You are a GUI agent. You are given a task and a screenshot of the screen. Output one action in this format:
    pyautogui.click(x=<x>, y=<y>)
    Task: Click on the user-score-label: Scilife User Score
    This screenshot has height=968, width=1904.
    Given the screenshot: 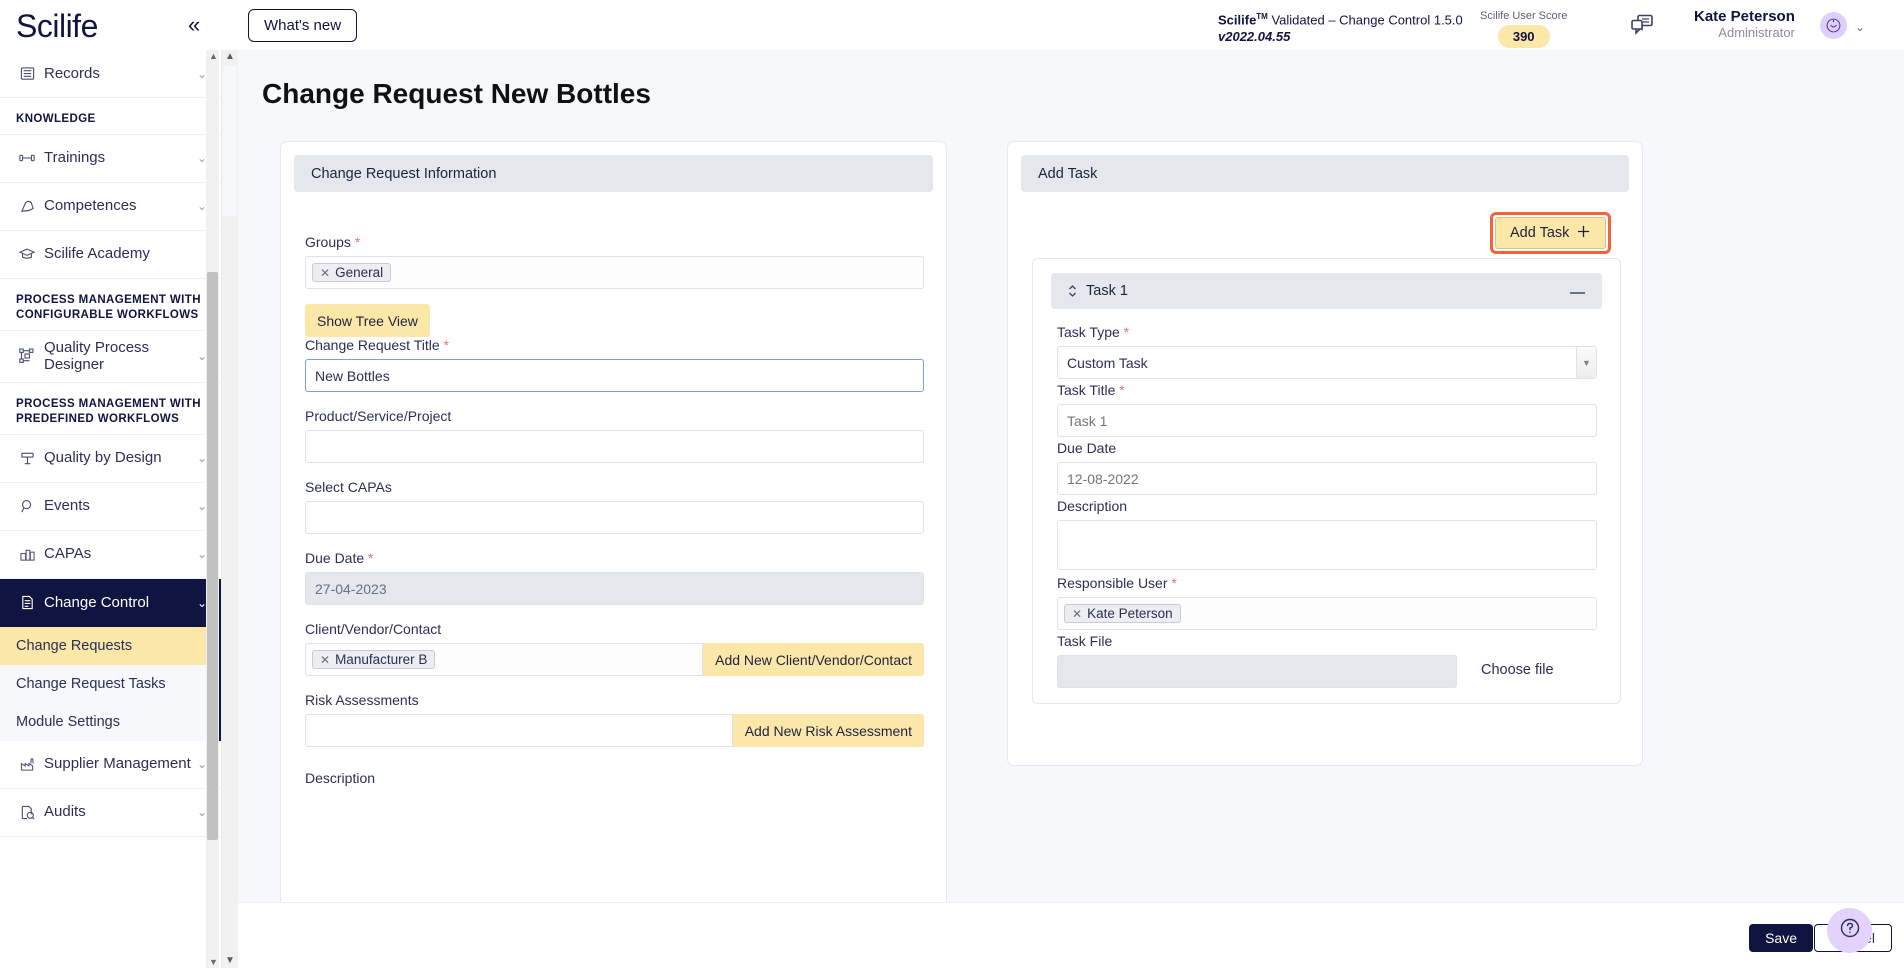 What is the action you would take?
    pyautogui.click(x=1524, y=16)
    